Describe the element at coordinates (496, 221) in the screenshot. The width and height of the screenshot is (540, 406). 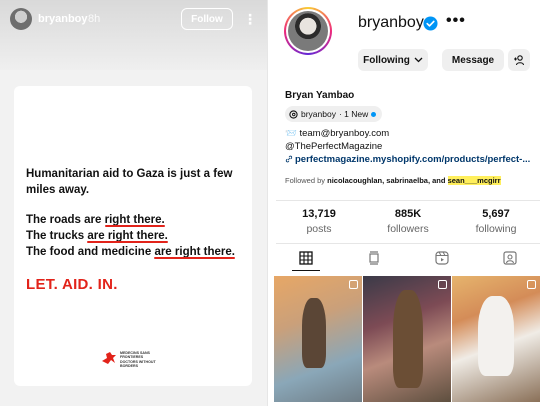
I see `stat-following: 5,697 following` at that location.